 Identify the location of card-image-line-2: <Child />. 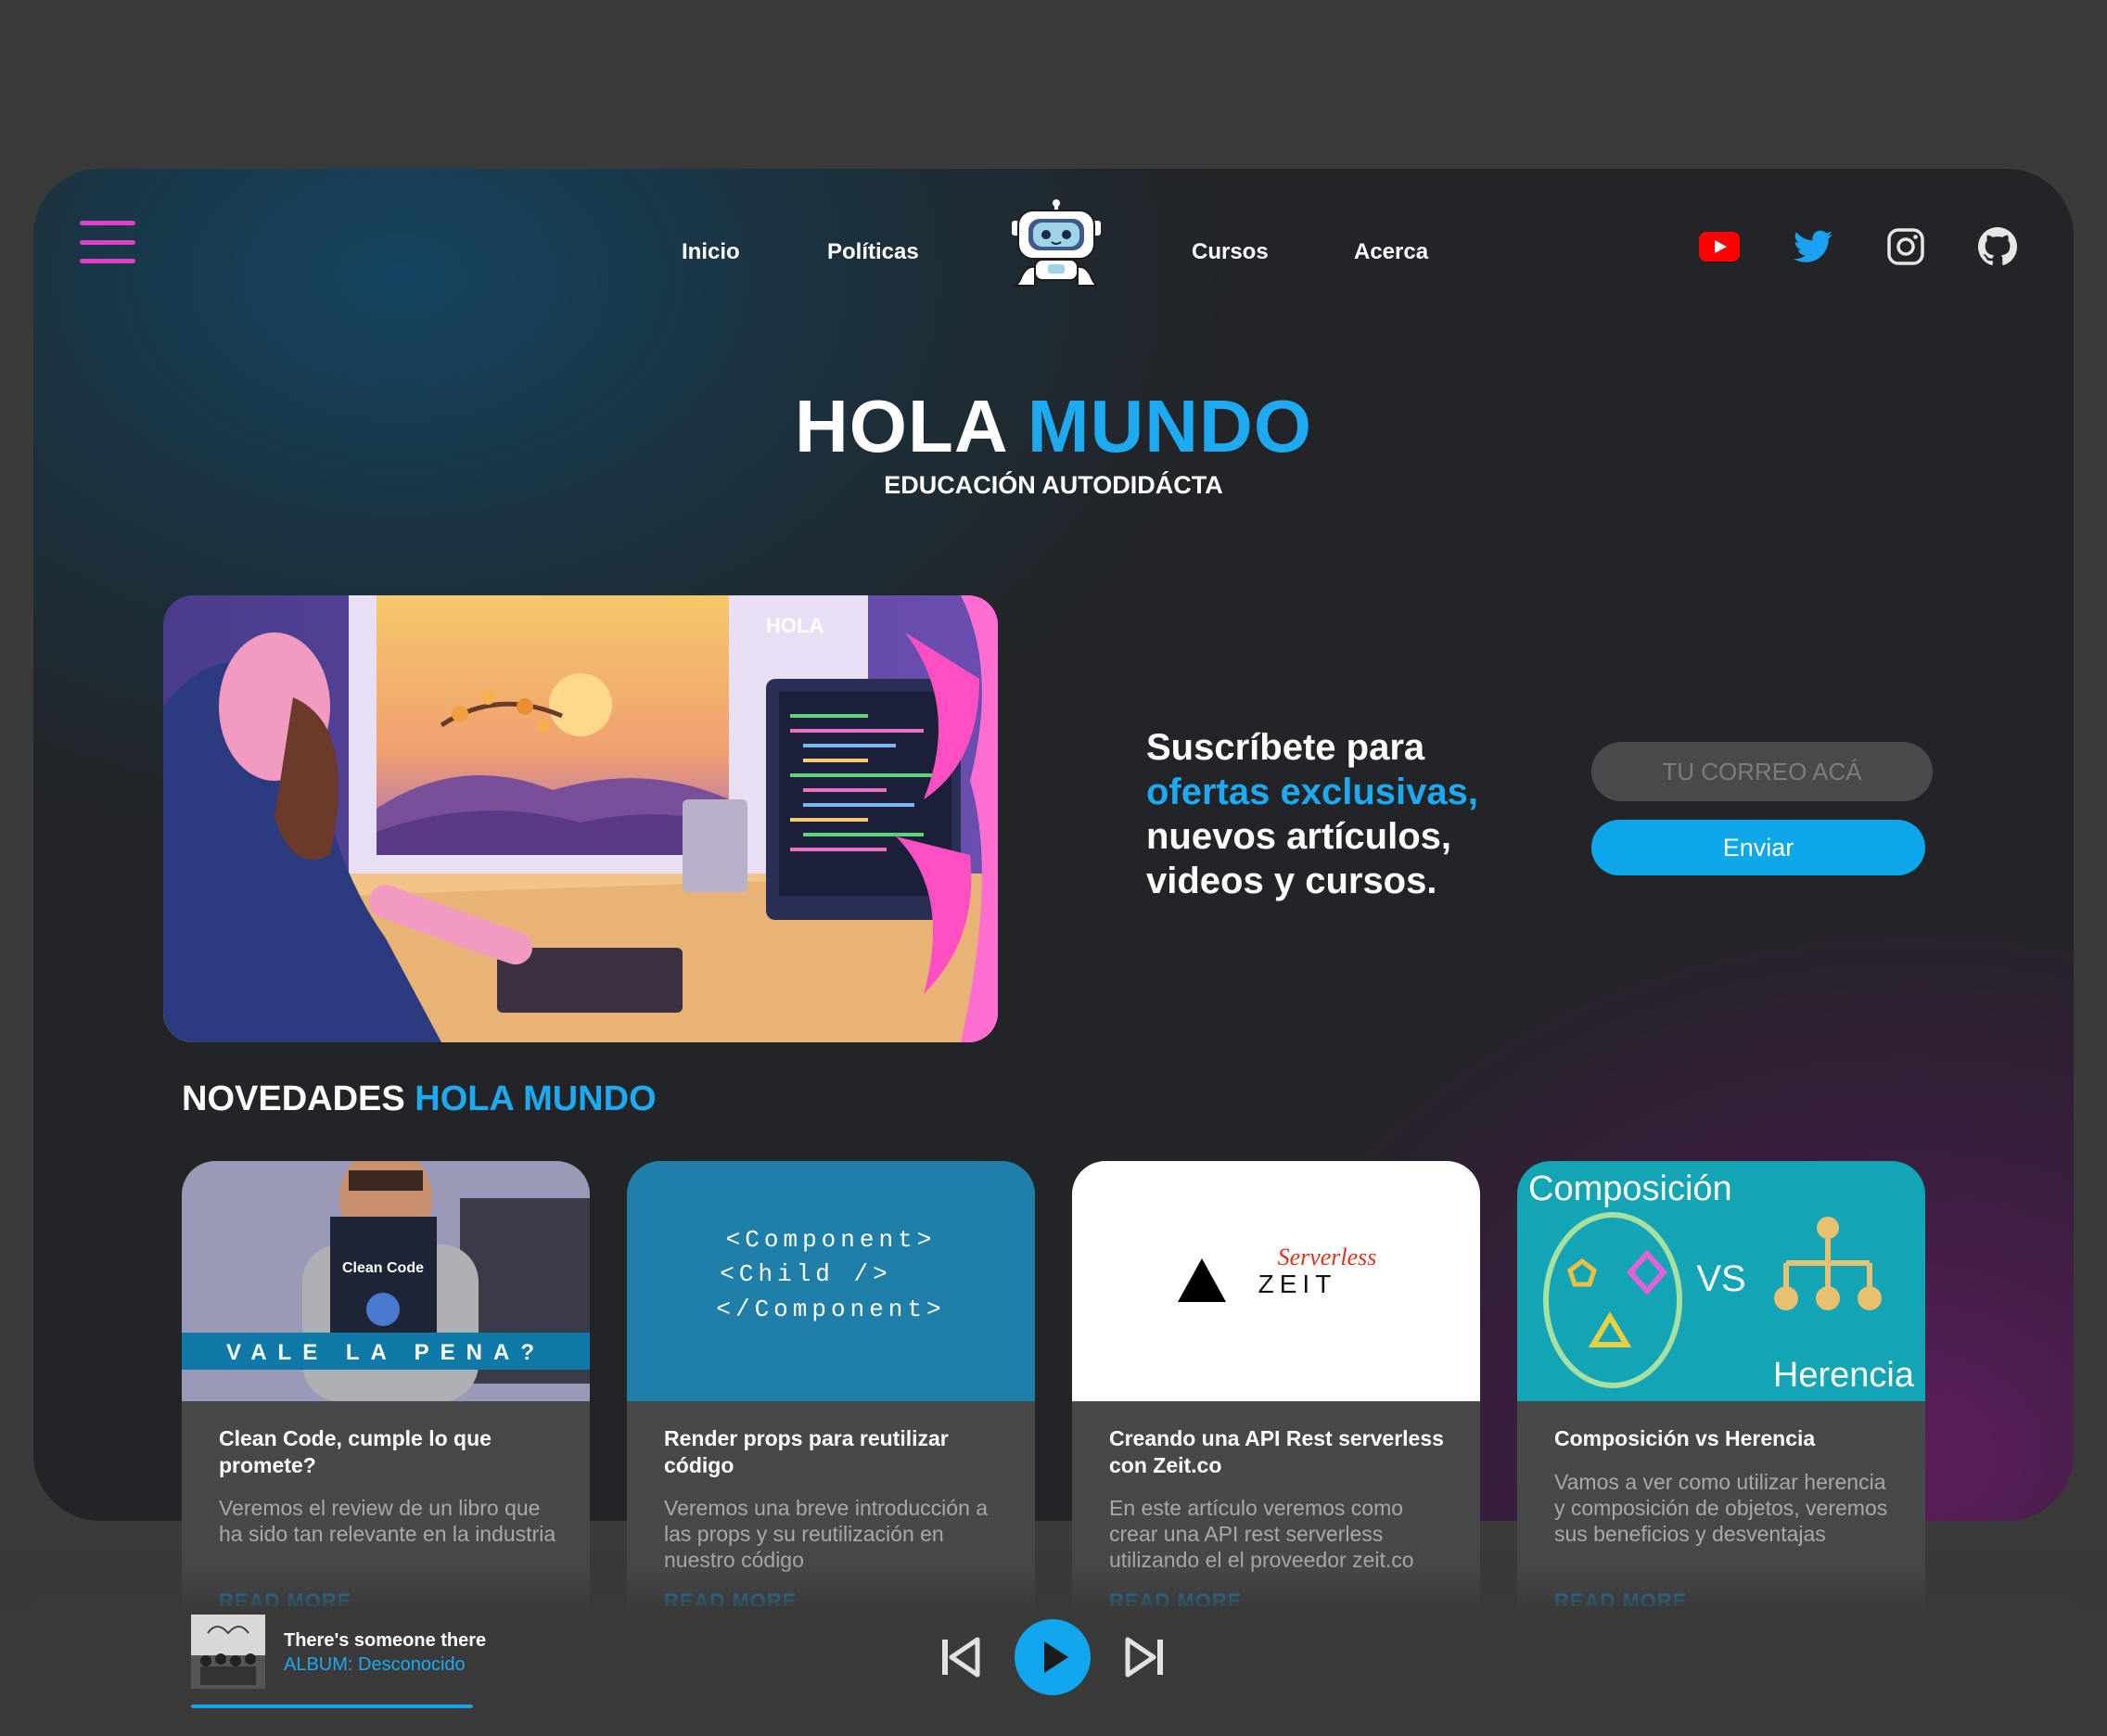
(805, 1274).